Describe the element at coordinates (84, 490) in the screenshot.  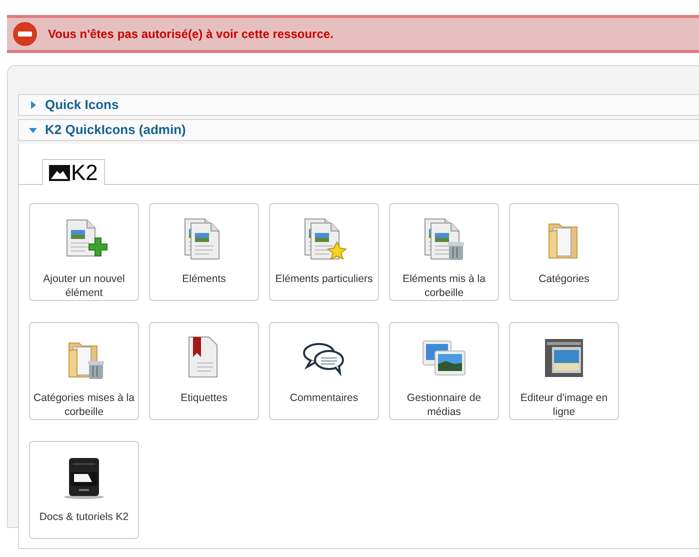
I see `quick-icon-tile: Docs & tutoriels K2` at that location.